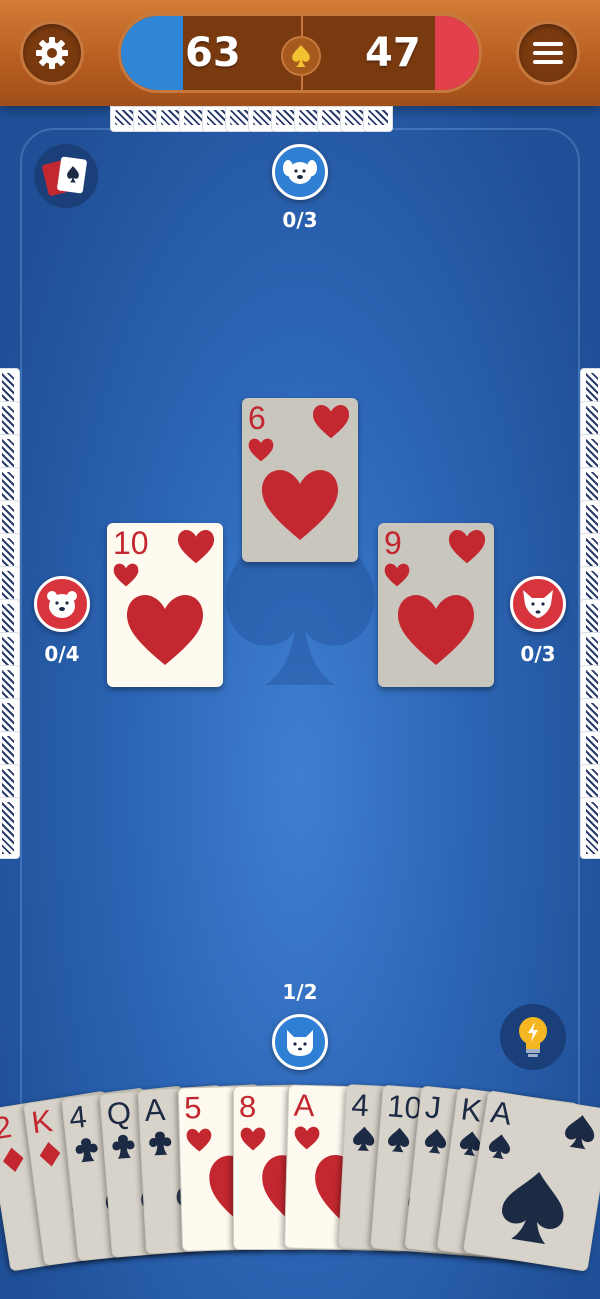  Describe the element at coordinates (393, 543) in the screenshot. I see `card-rank: 9` at that location.